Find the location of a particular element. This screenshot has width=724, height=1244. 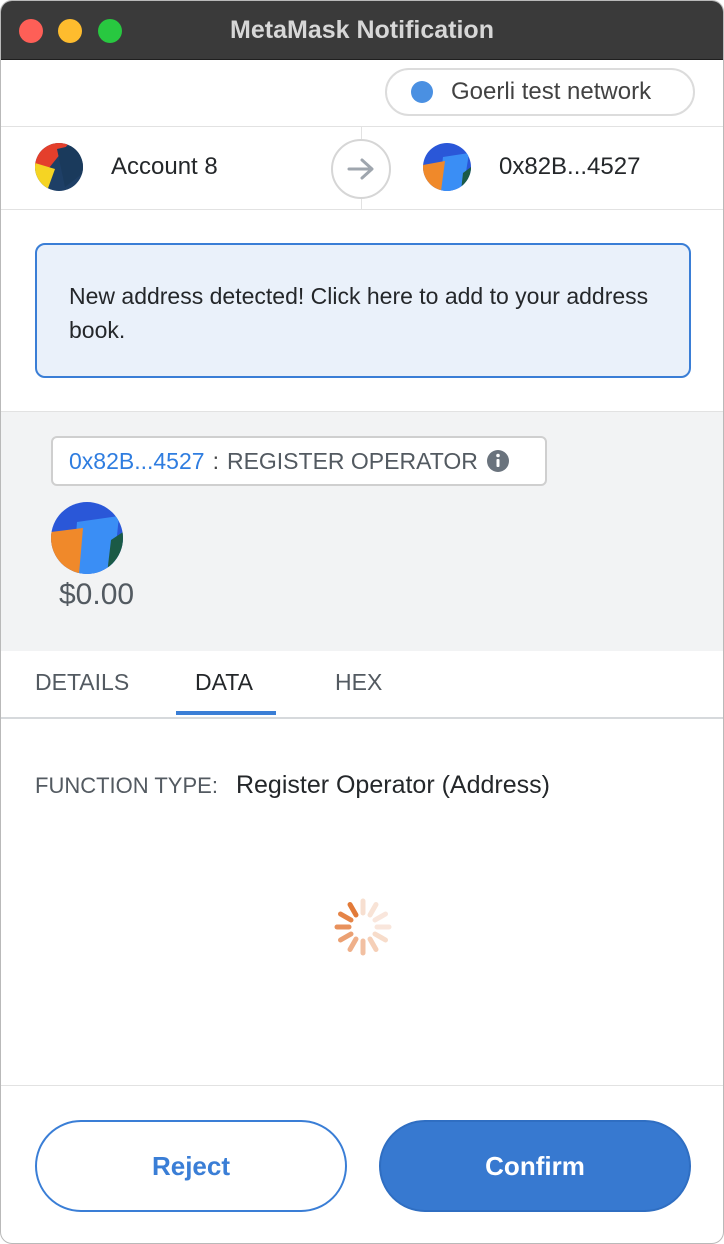

info-icon is located at coordinates (498, 461).